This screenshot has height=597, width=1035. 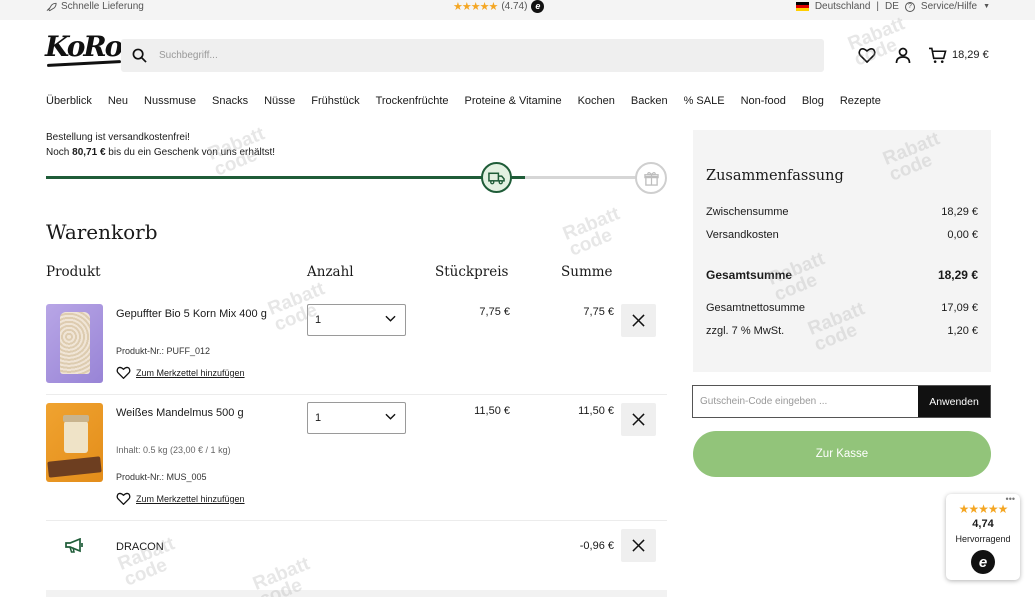 I want to click on unit-price: 7,75 €, so click(x=494, y=312).